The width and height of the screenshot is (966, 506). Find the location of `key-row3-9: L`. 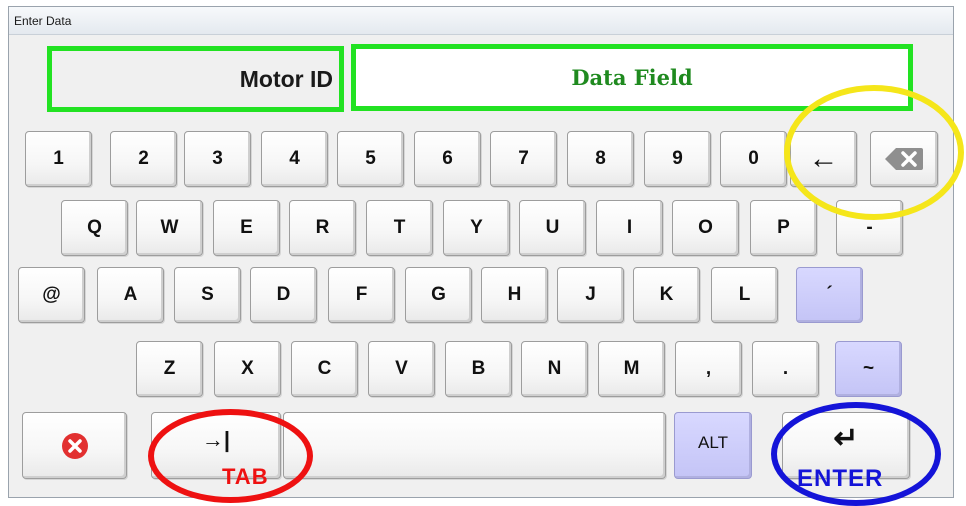

key-row3-9: L is located at coordinates (744, 295).